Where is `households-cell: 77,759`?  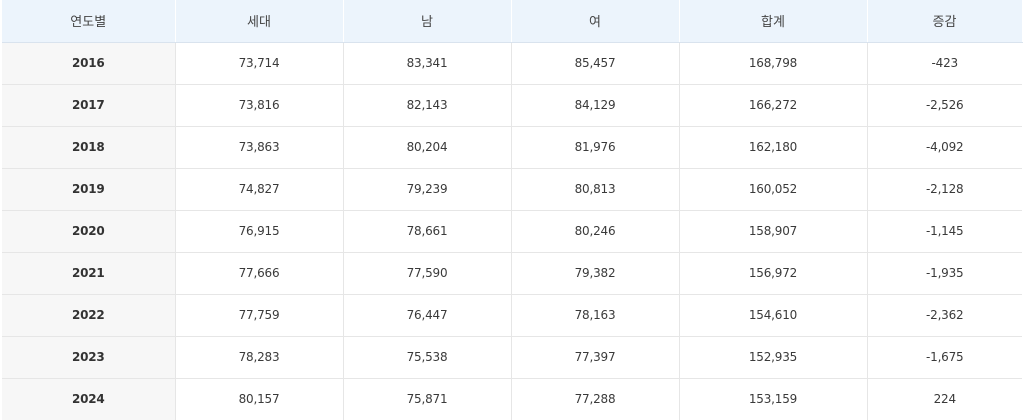 households-cell: 77,759 is located at coordinates (259, 315).